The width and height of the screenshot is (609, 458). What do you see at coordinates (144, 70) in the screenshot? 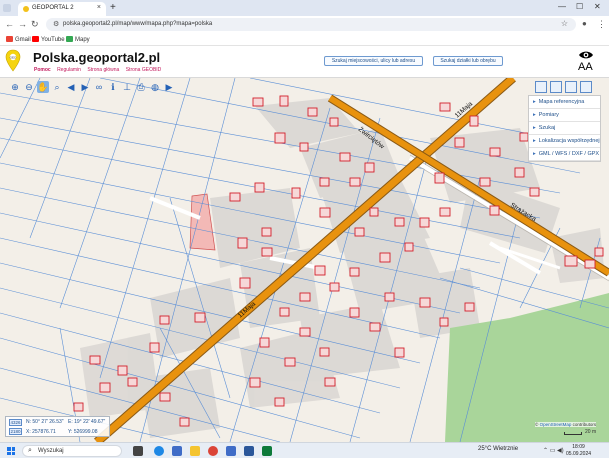
I see `geobid-link: Strona GEOBID` at bounding box center [144, 70].